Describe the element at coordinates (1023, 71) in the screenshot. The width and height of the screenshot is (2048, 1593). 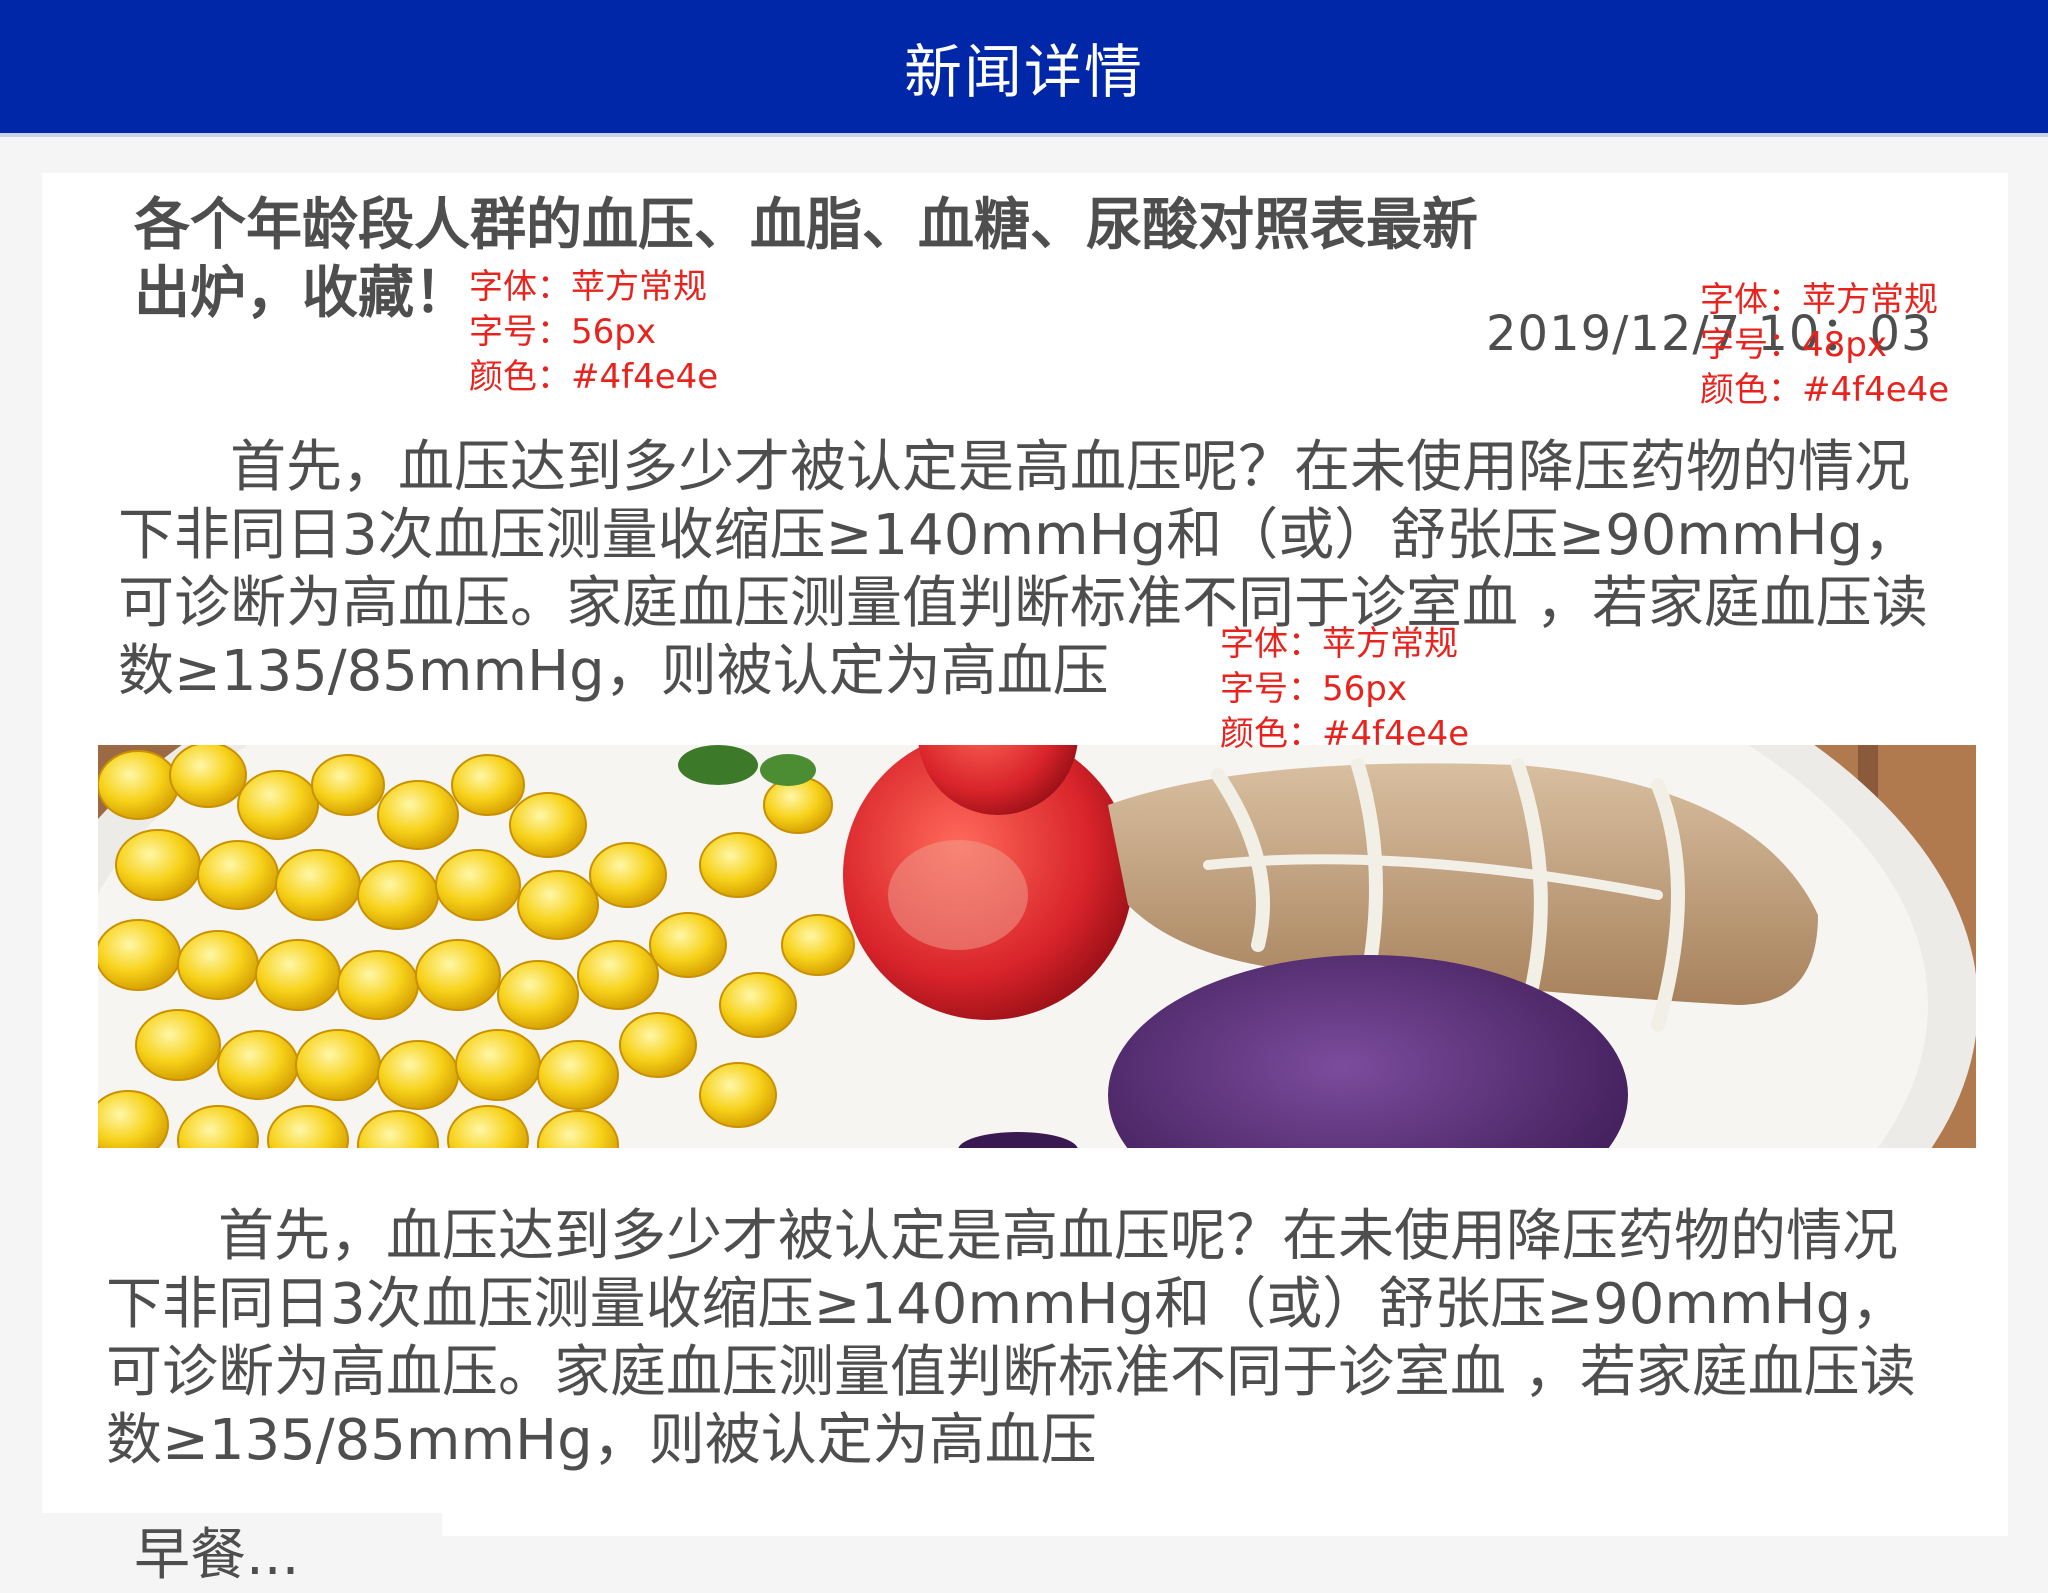
I see `page-title: 新闻详情` at that location.